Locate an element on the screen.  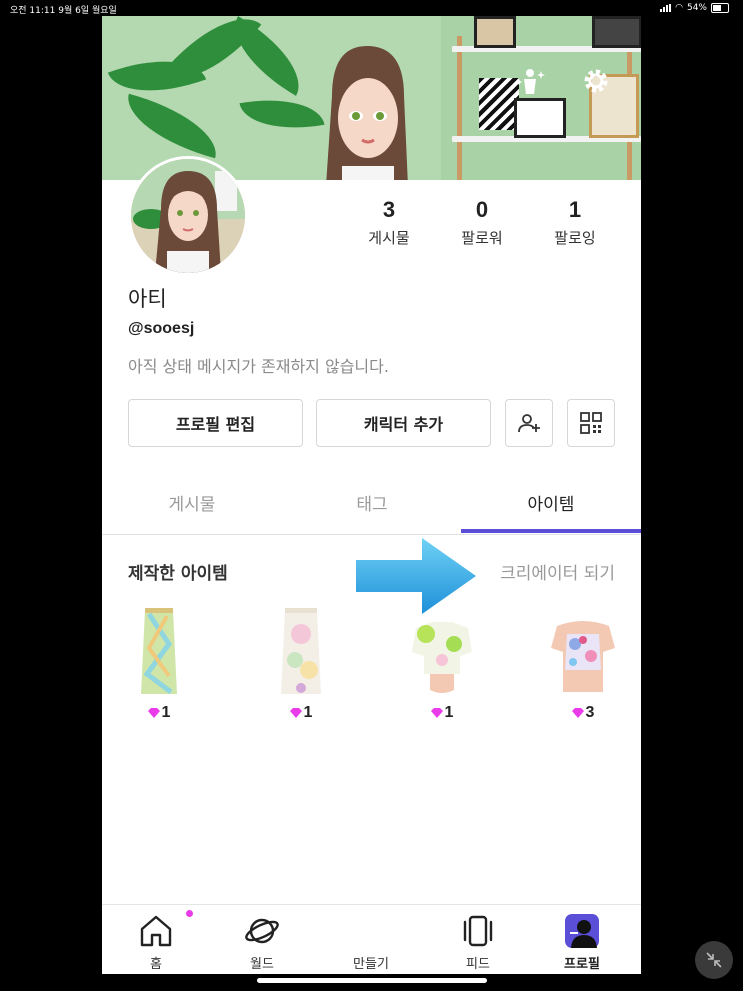
battery-icon is located at coordinates (720, 8).